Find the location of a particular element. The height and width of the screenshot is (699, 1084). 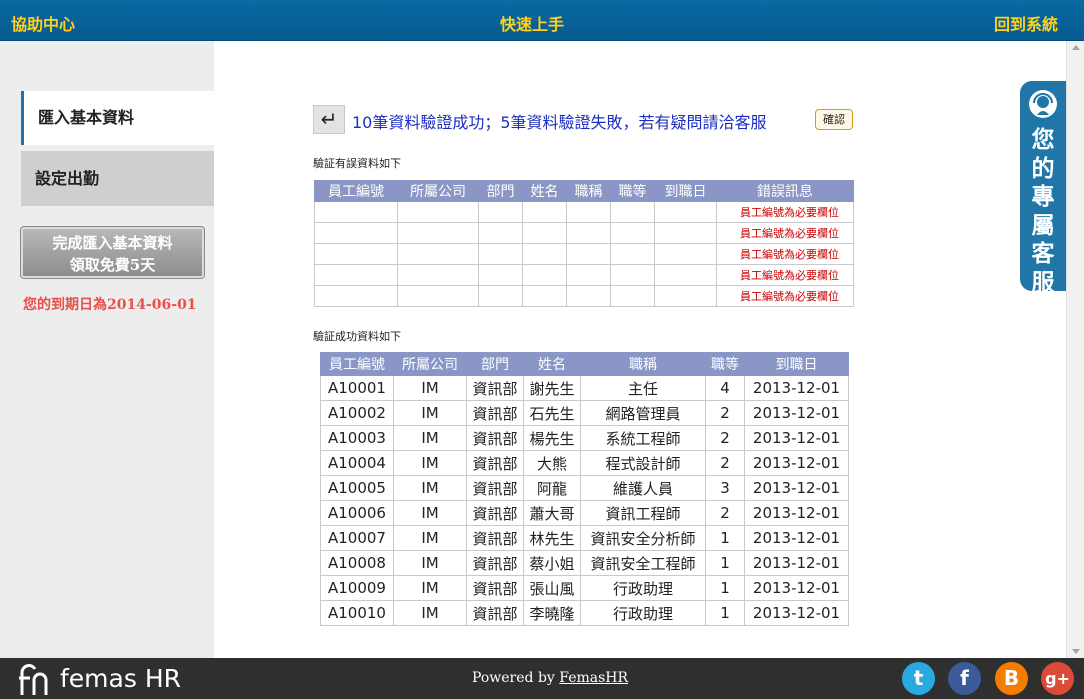

quick-start-link: 快速上手 is located at coordinates (532, 23).